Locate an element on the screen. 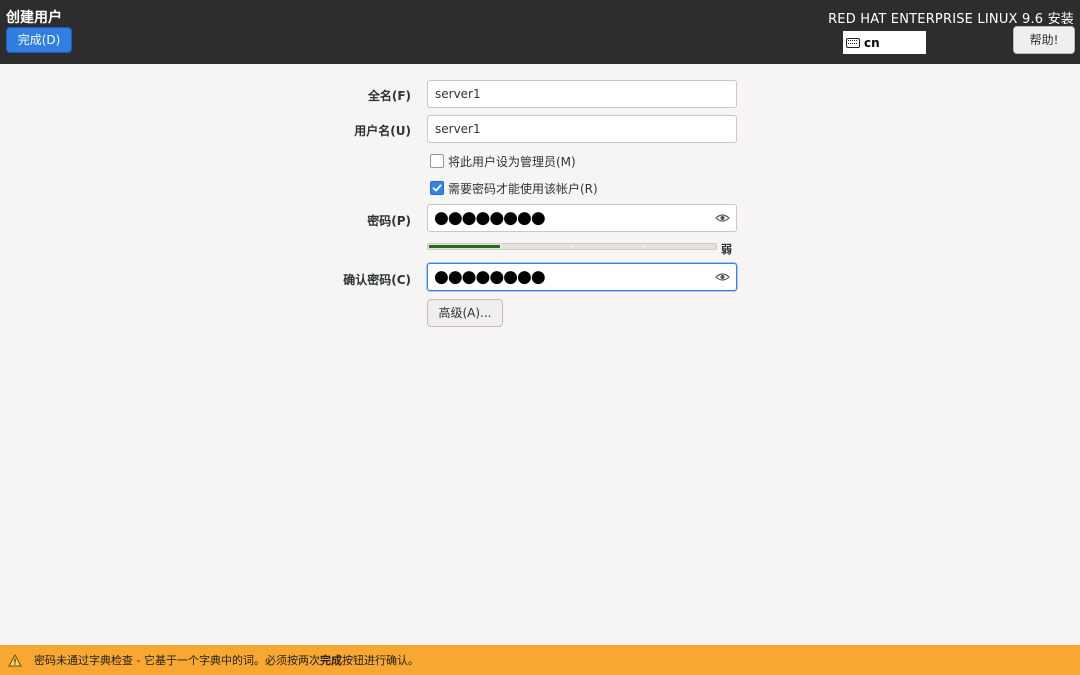  require-password-checkbox is located at coordinates (437, 188).